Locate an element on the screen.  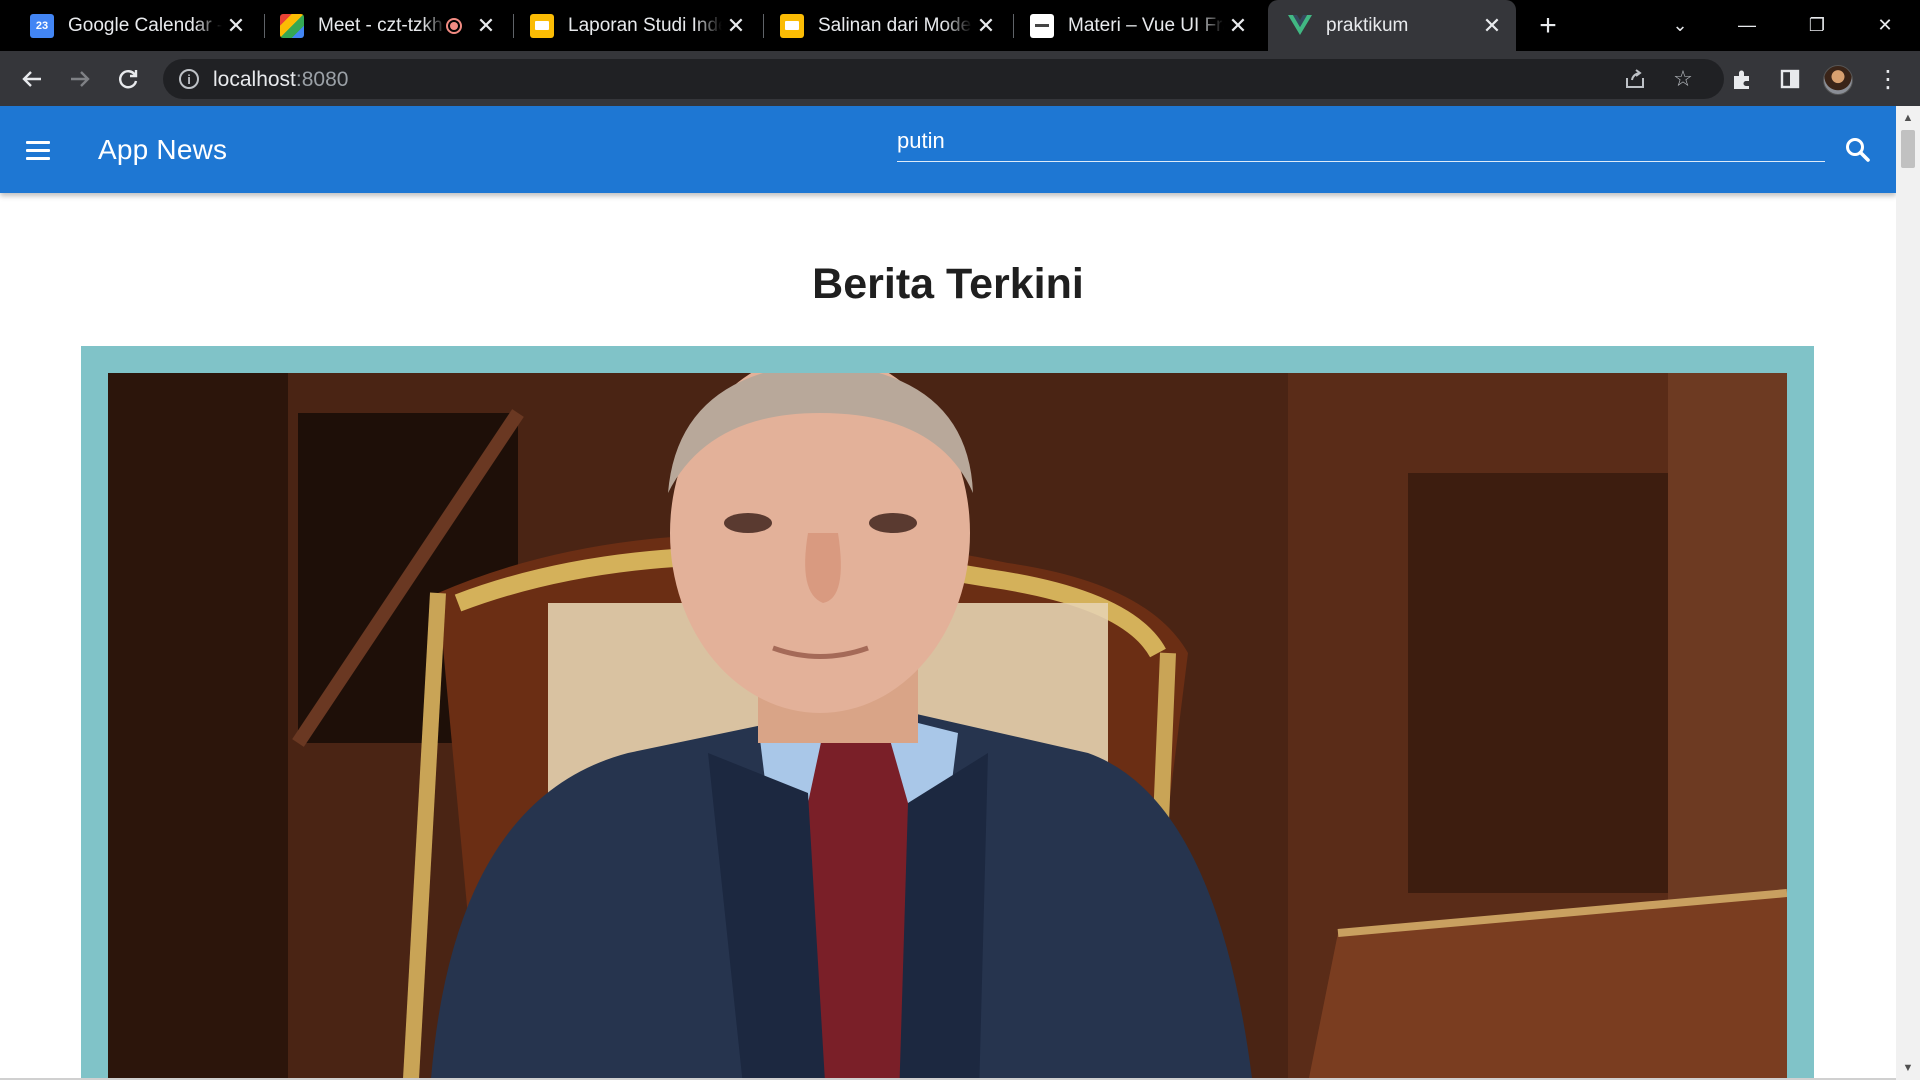
reload-button is located at coordinates (128, 79).